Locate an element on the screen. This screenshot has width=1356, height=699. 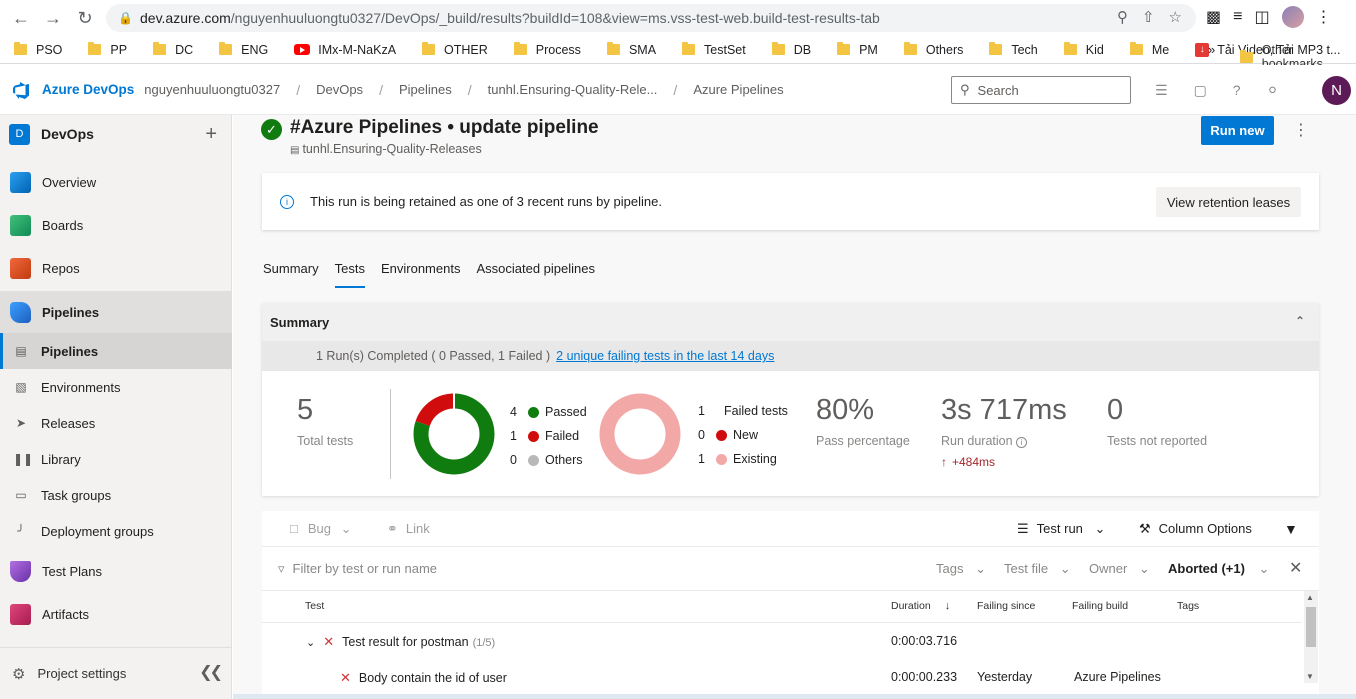
list-icon: ☰ is located at coordinates (1161, 90).